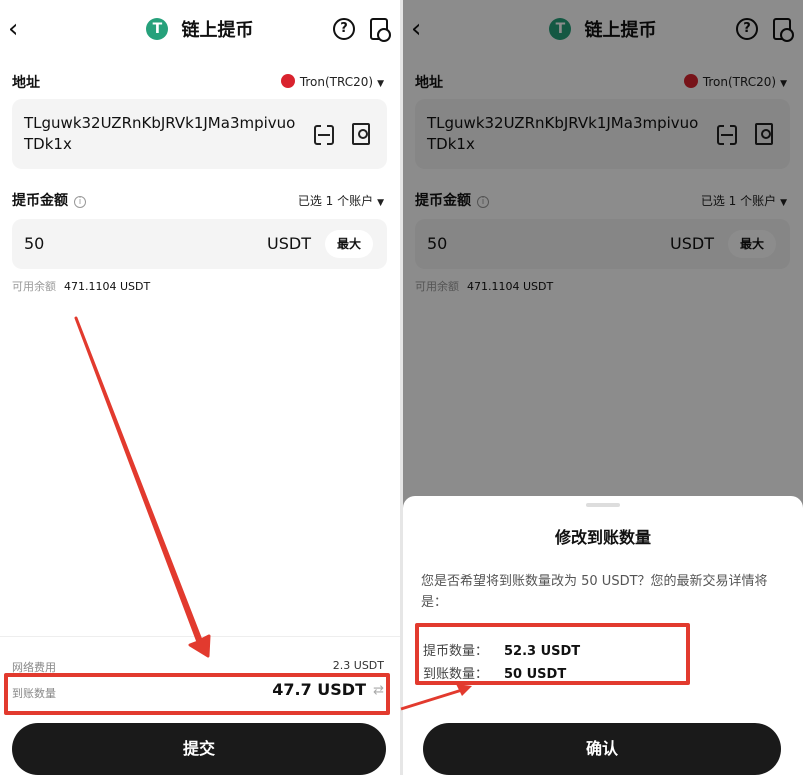 The image size is (803, 775). Describe the element at coordinates (199, 749) in the screenshot. I see `submit-button: 提交` at that location.